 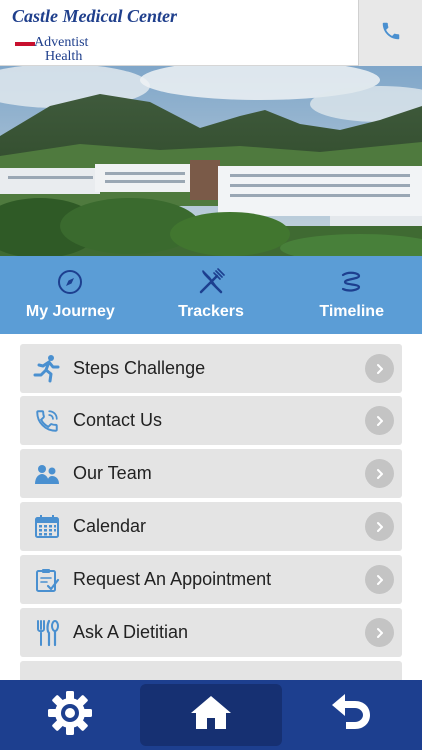 What do you see at coordinates (131, 632) in the screenshot?
I see `menu-item-label: Ask A Dietitian` at bounding box center [131, 632].